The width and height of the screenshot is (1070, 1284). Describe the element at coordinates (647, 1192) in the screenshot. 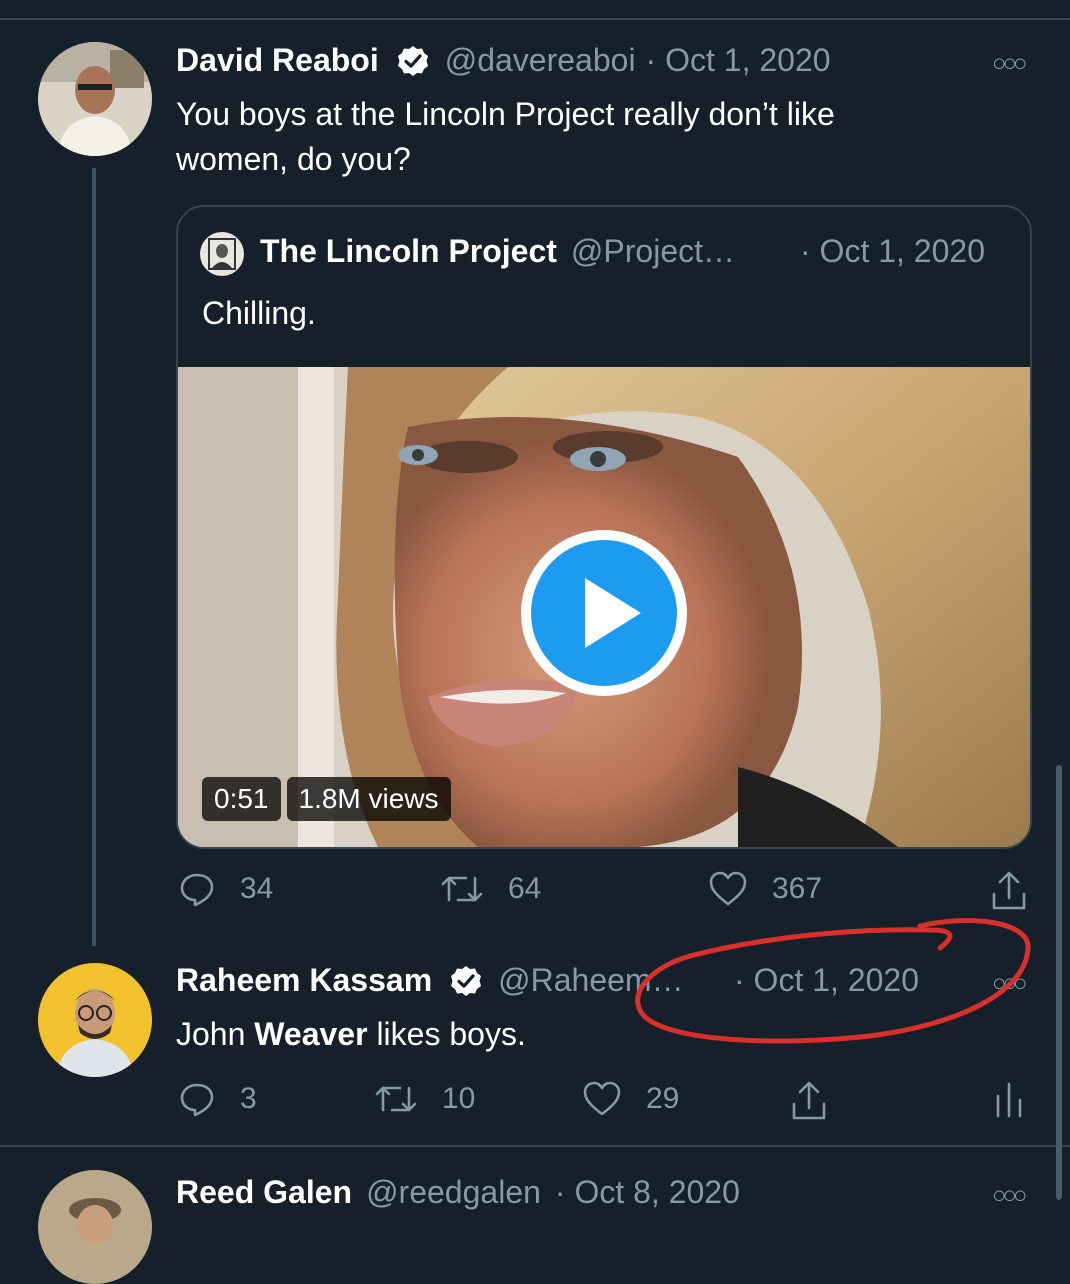

I see `next-tweet-date: · Oct 8, 2020` at that location.